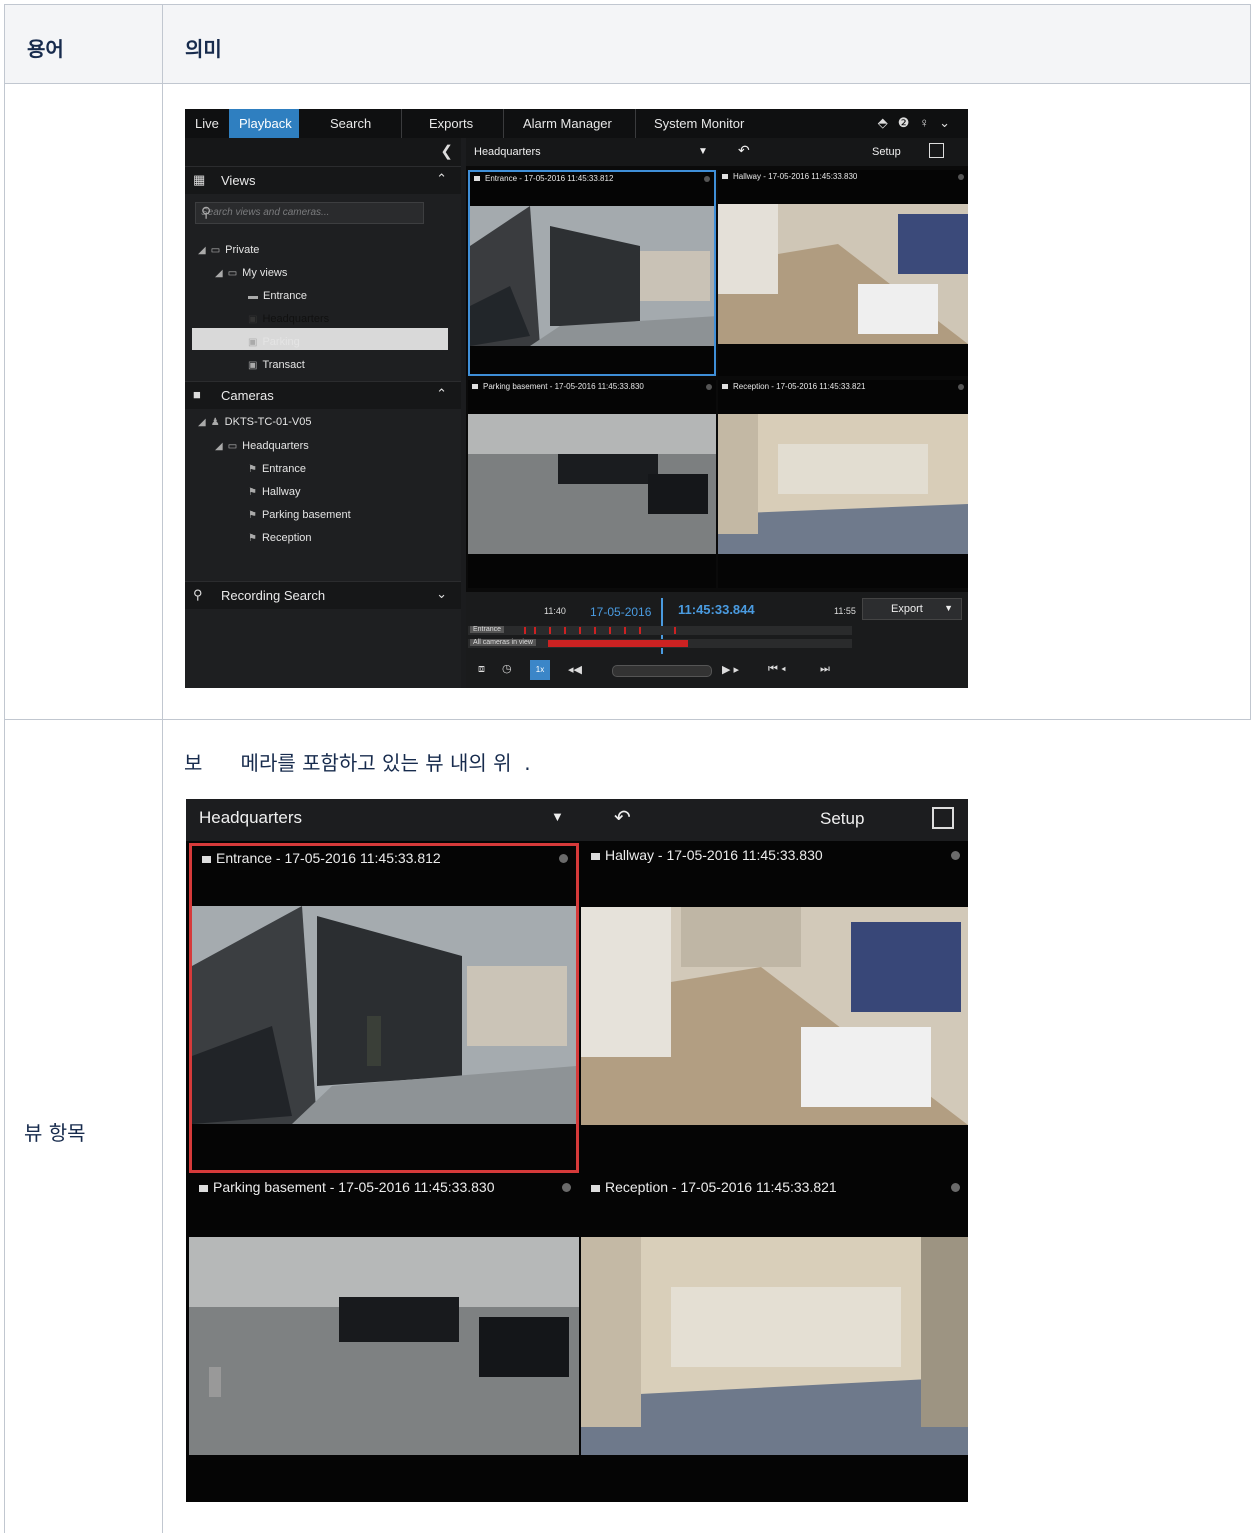 Image resolution: width=1251 pixels, height=1533 pixels. Describe the element at coordinates (825, 669) in the screenshot. I see `skip-forward-icon: ⏭` at that location.